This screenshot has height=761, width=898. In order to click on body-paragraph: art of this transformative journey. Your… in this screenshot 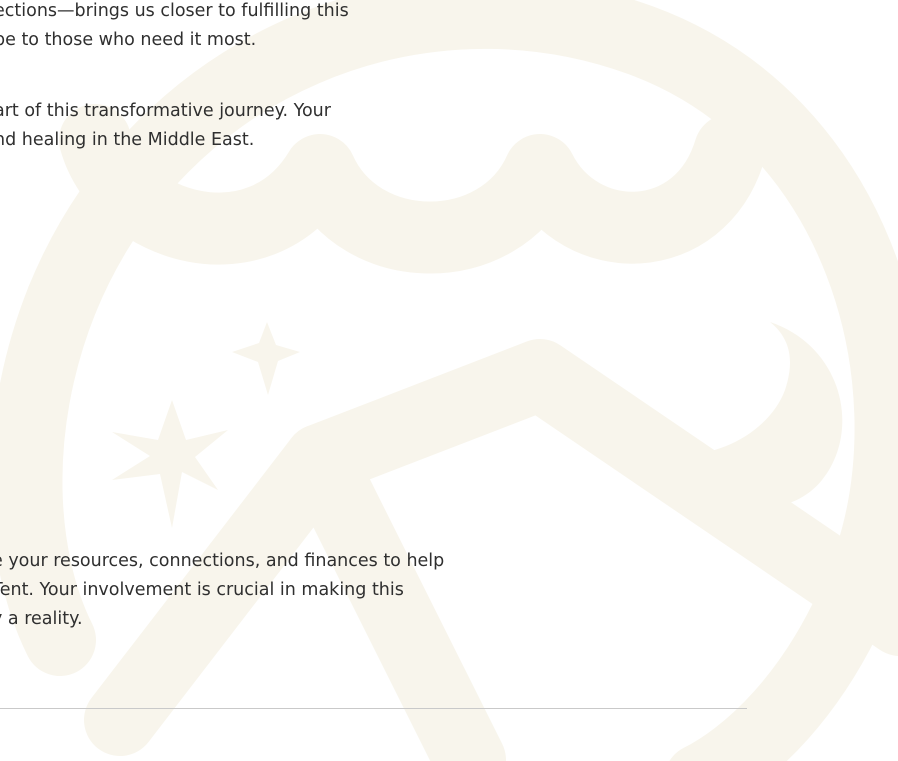, I will do `click(165, 126)`.